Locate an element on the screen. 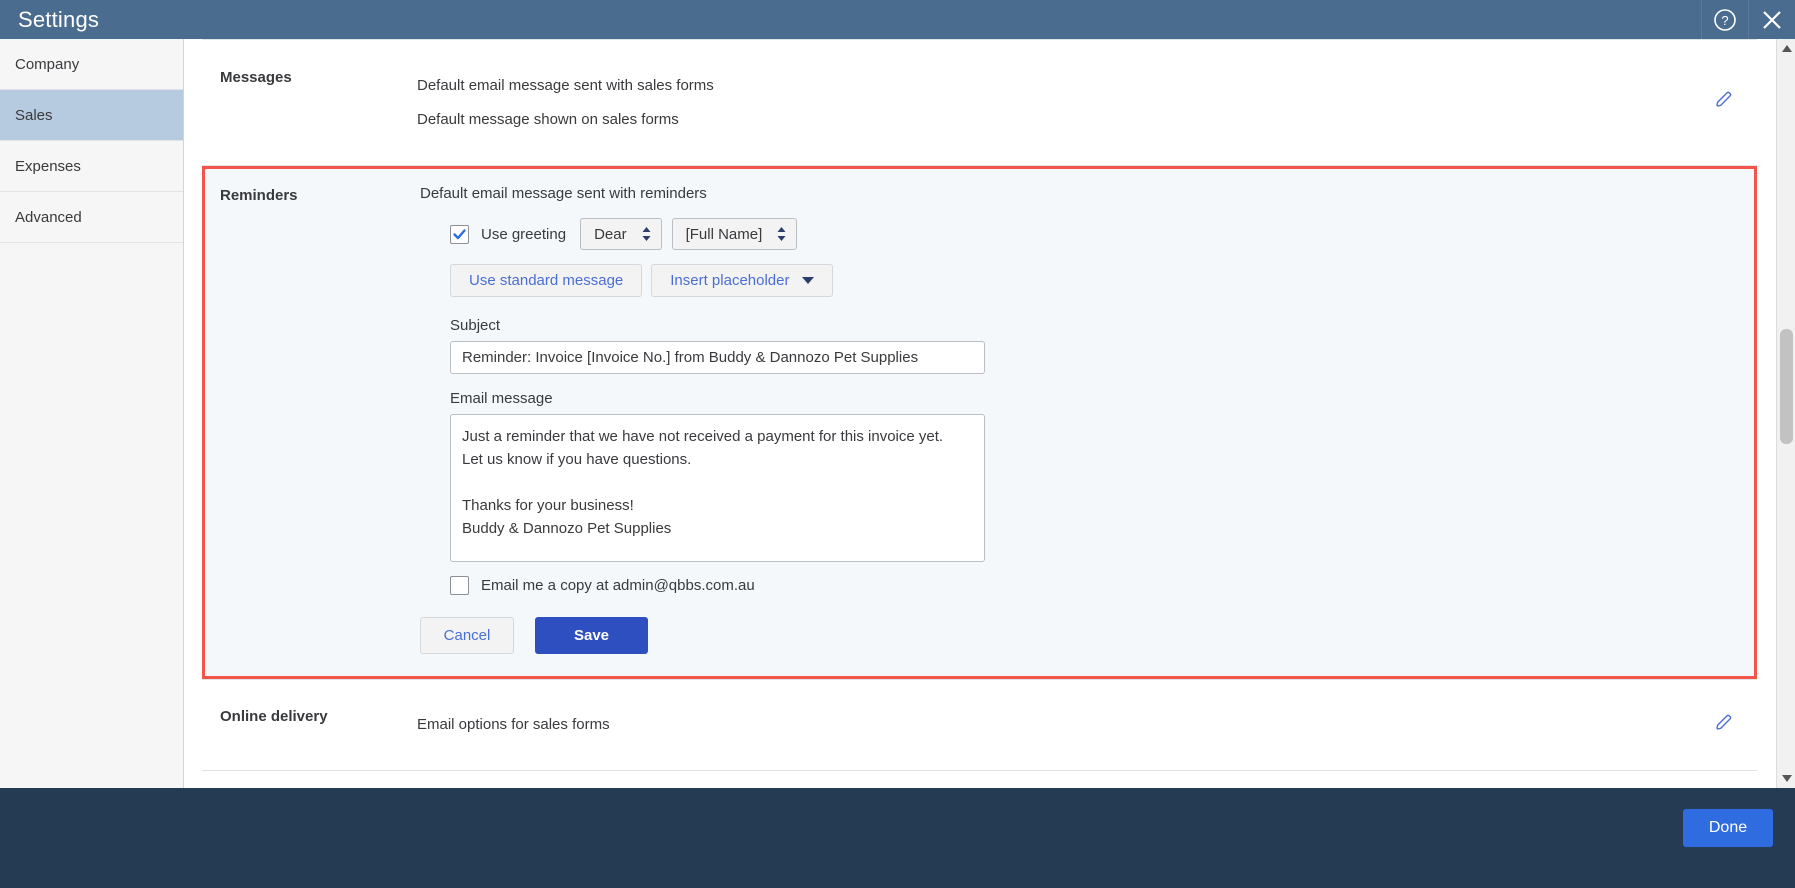 The width and height of the screenshot is (1795, 888). section-body: Email options for sales forms is located at coordinates (1087, 725).